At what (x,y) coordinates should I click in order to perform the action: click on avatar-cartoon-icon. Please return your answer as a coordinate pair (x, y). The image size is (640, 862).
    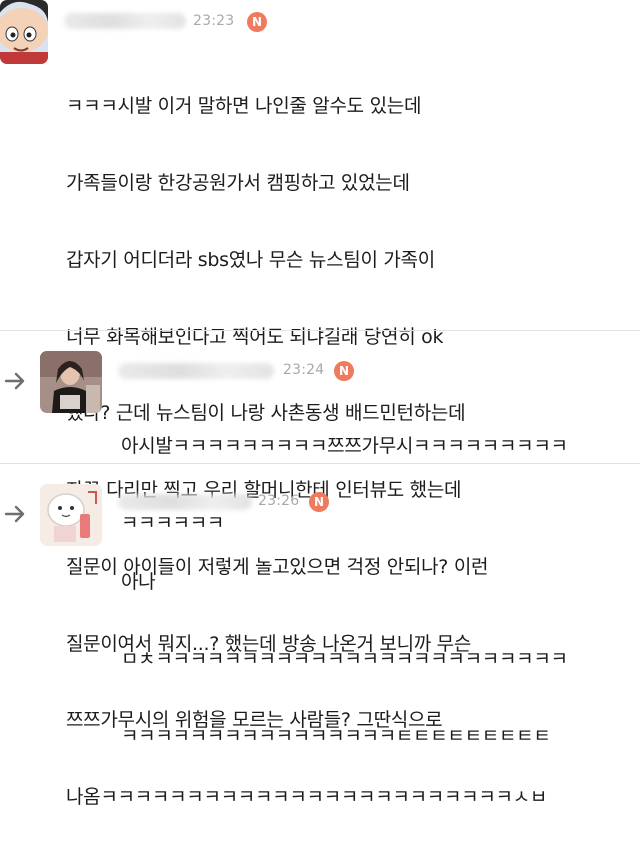
    Looking at the image, I should click on (24, 32).